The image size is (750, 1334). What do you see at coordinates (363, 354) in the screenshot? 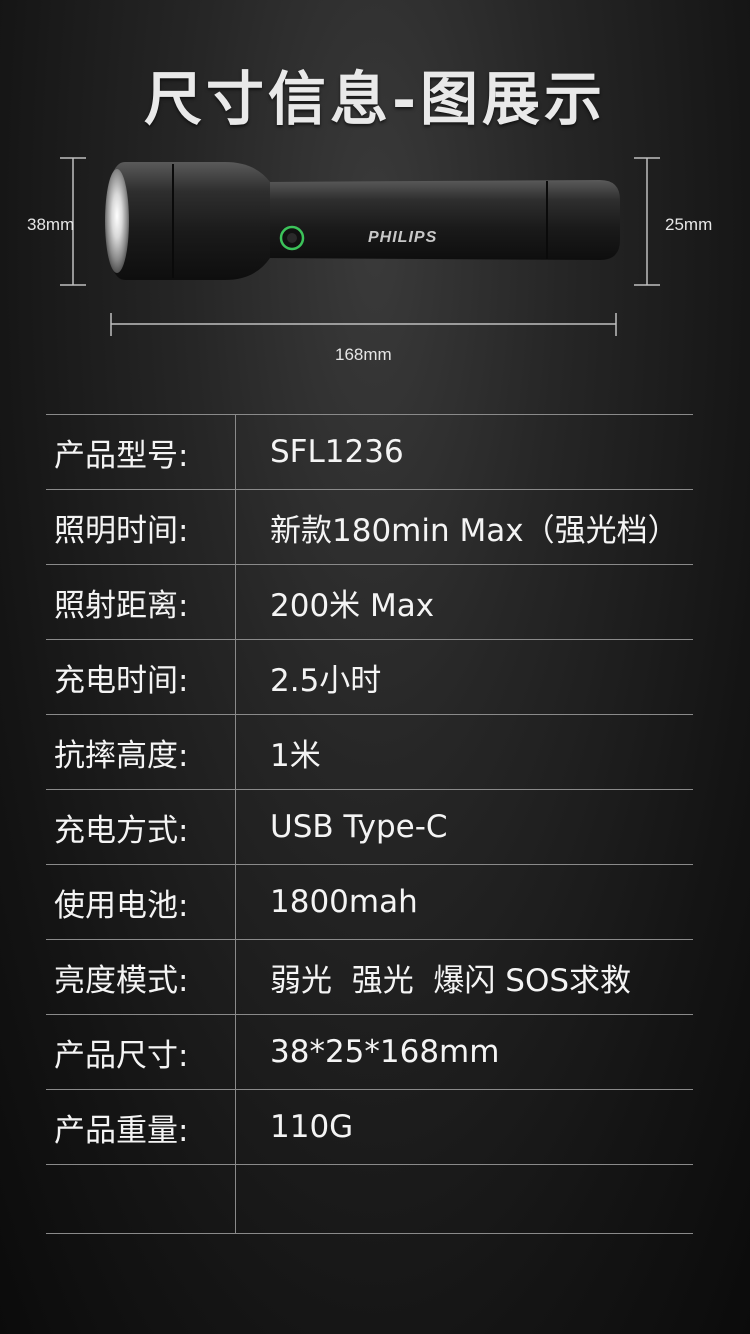
I see `length-label: 168mm` at bounding box center [363, 354].